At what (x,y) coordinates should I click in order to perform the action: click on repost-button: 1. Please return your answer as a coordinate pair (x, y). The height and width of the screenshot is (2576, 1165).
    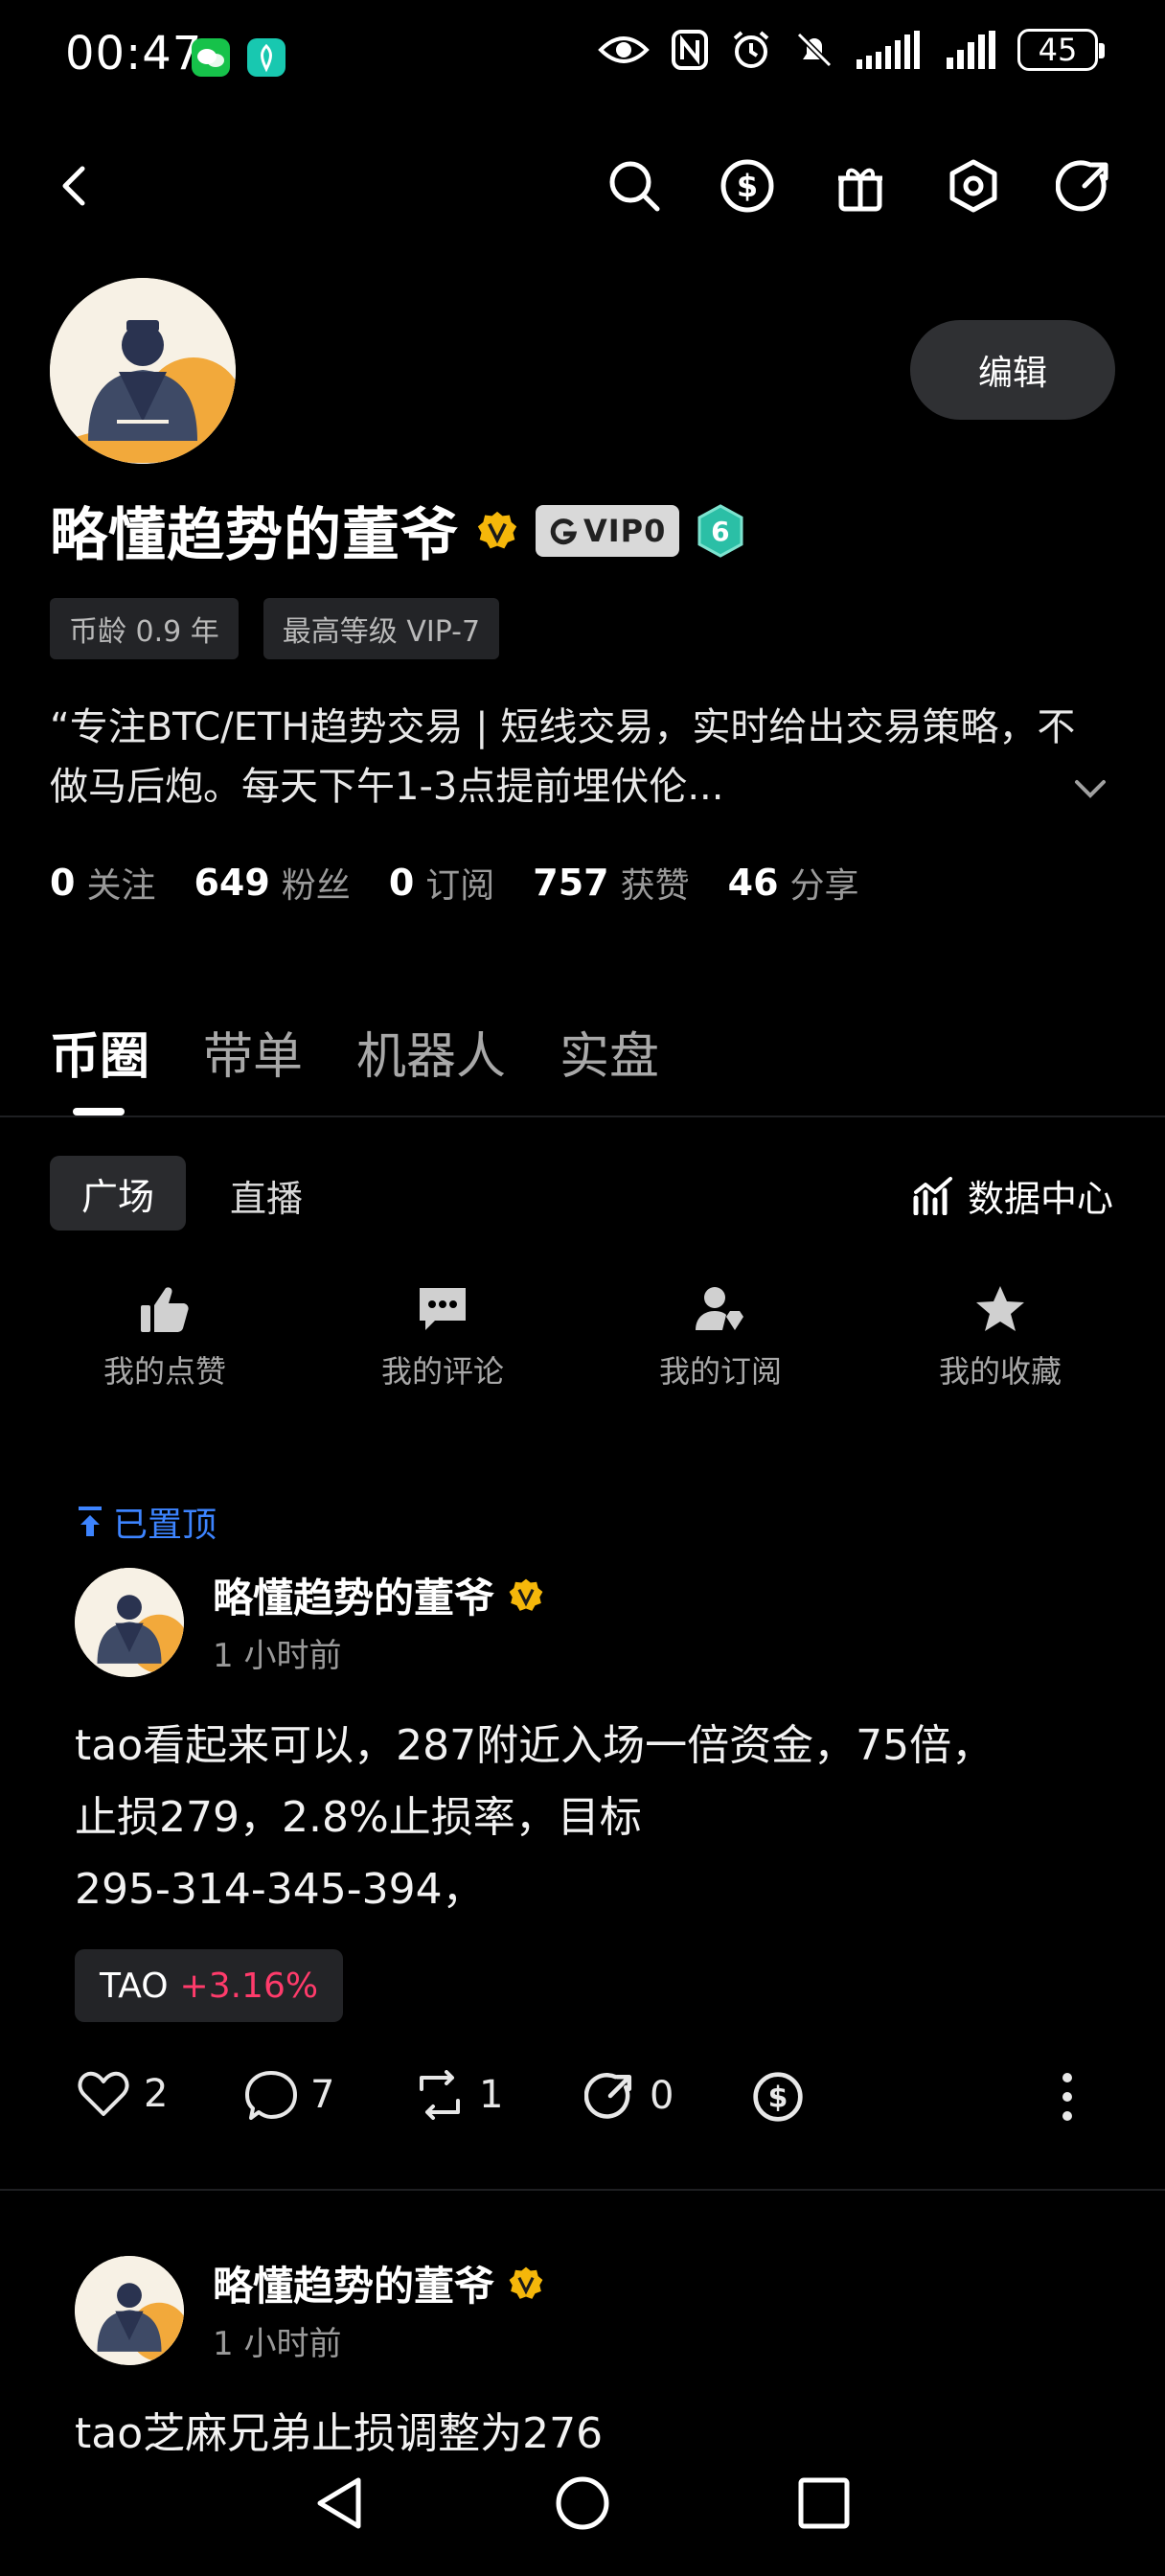
    Looking at the image, I should click on (458, 2095).